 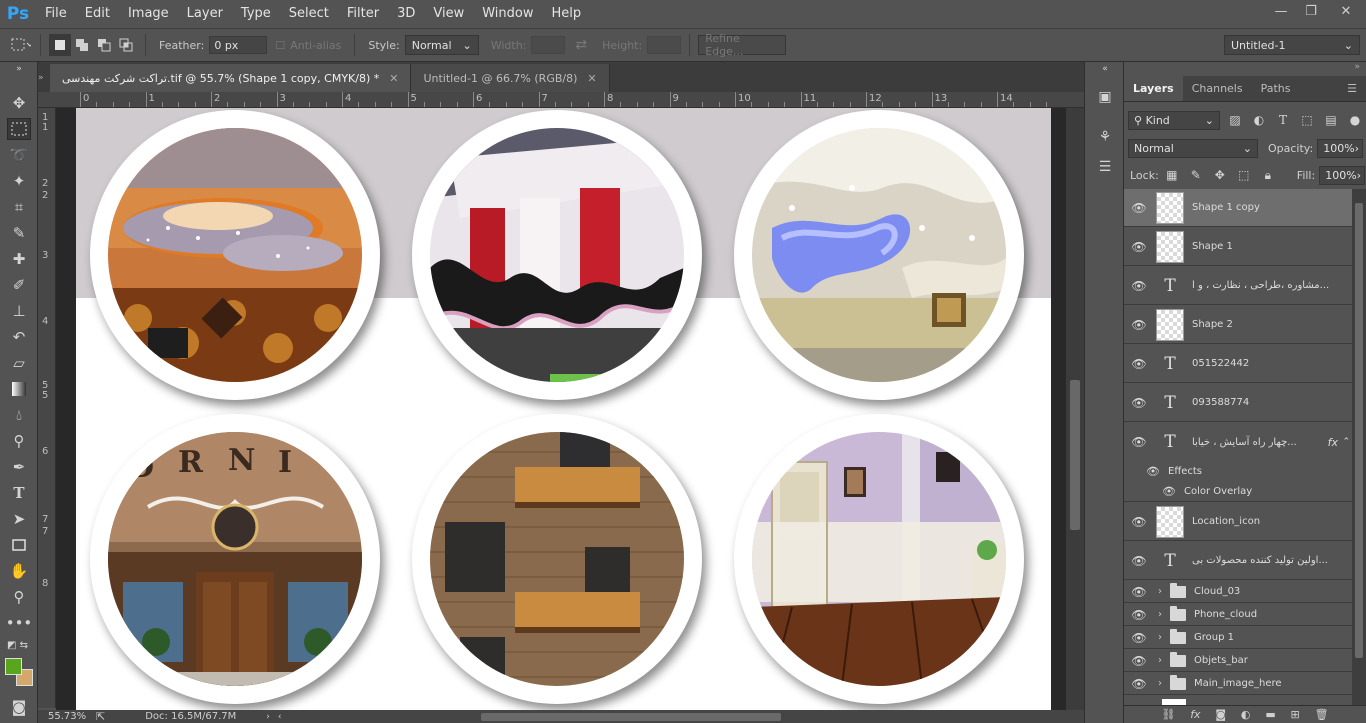 What do you see at coordinates (19, 415) in the screenshot?
I see `blur-tool-icon: 💧︎` at bounding box center [19, 415].